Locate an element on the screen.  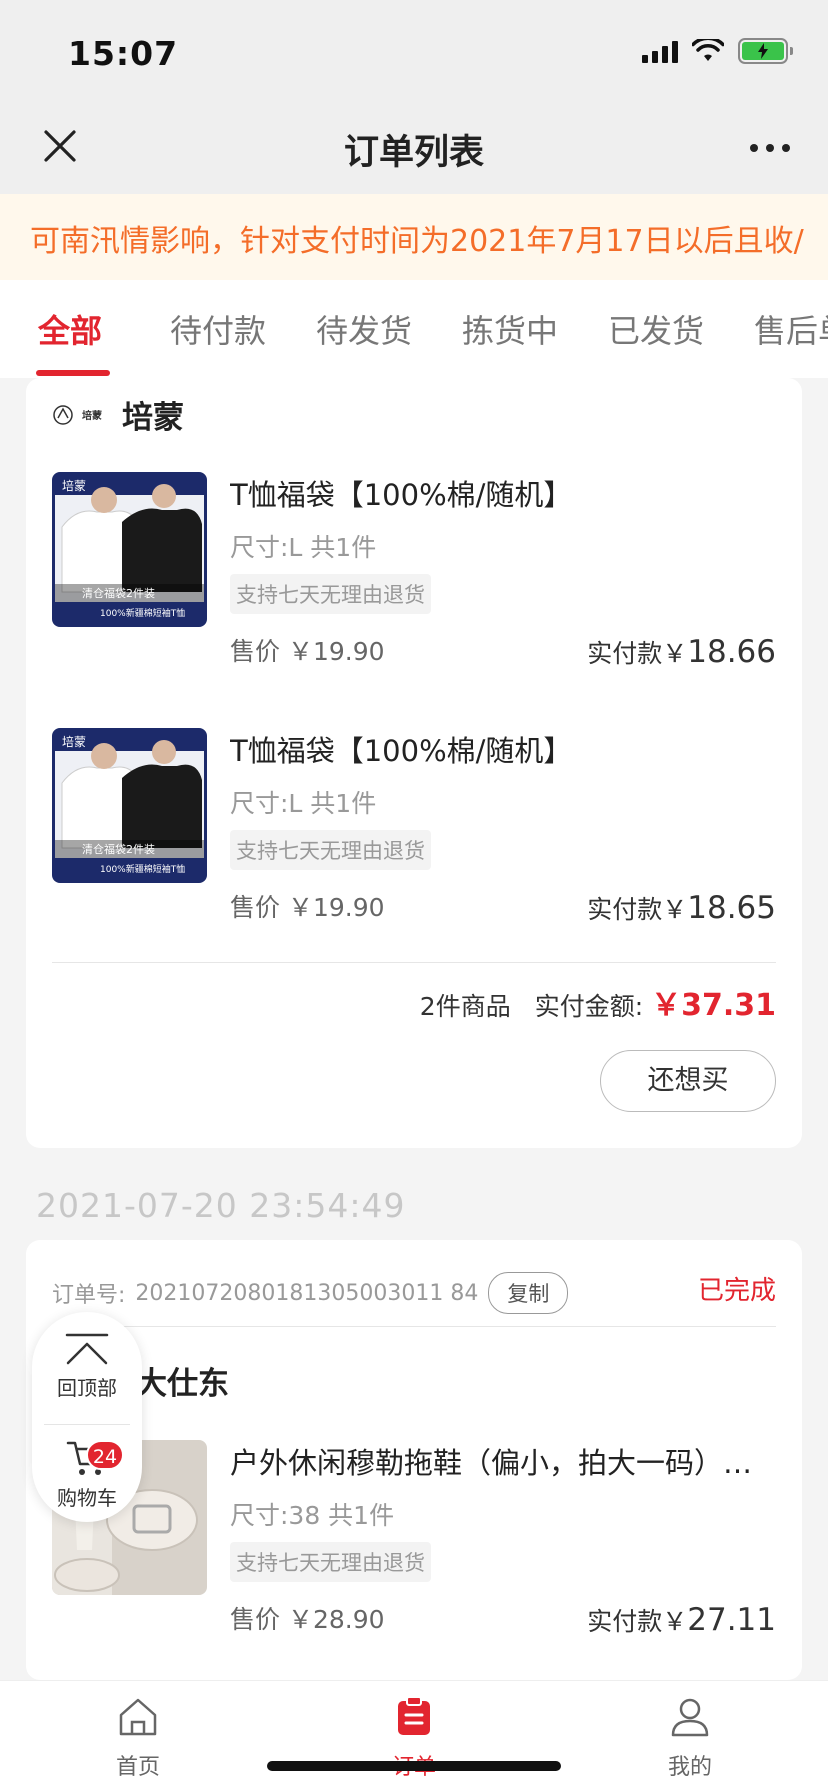
order-tabs: 全部 待付款 待发货 拣货中 已发货 售后单 is located at coordinates (414, 329).